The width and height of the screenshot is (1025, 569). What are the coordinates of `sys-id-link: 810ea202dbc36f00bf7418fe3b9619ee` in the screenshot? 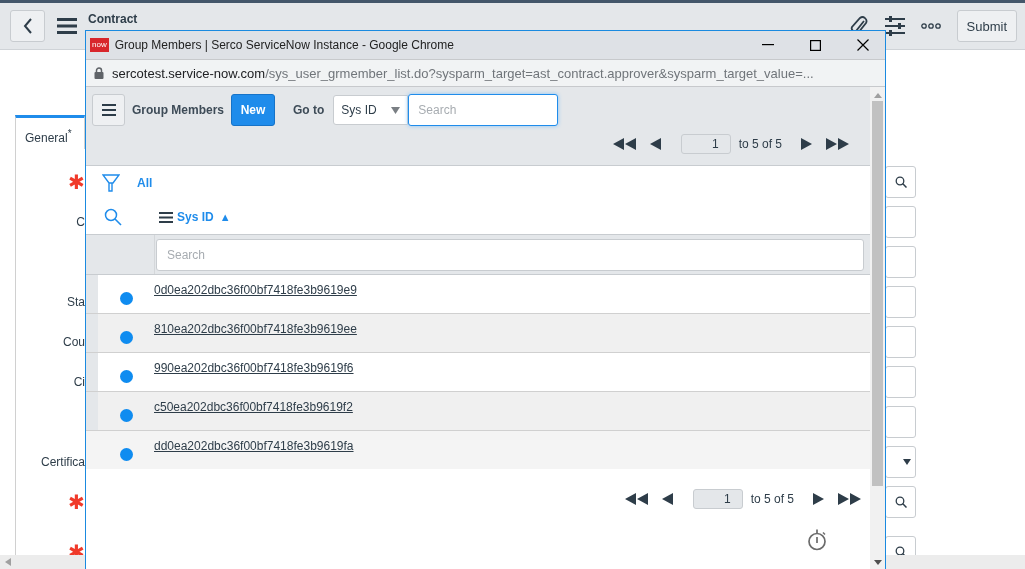 It's located at (255, 337).